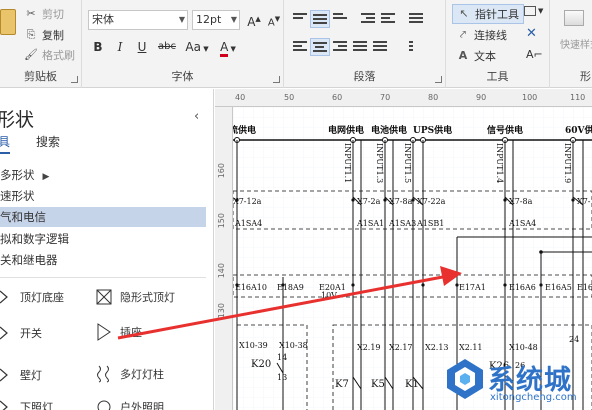 This screenshot has width=592, height=410. Describe the element at coordinates (274, 19) in the screenshot. I see `shrink-font-button: A▼` at that location.